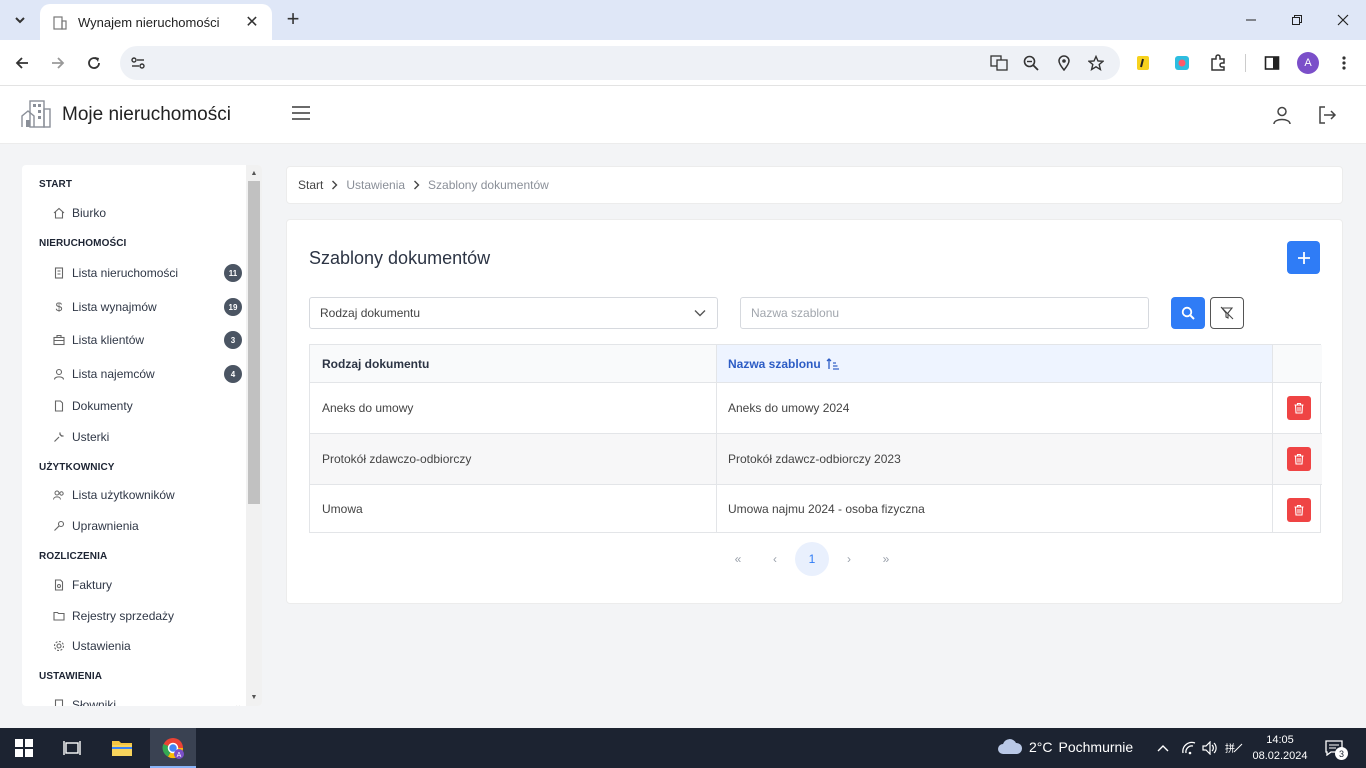 The image size is (1366, 768). Describe the element at coordinates (738, 559) in the screenshot. I see `first-page-button: «` at that location.